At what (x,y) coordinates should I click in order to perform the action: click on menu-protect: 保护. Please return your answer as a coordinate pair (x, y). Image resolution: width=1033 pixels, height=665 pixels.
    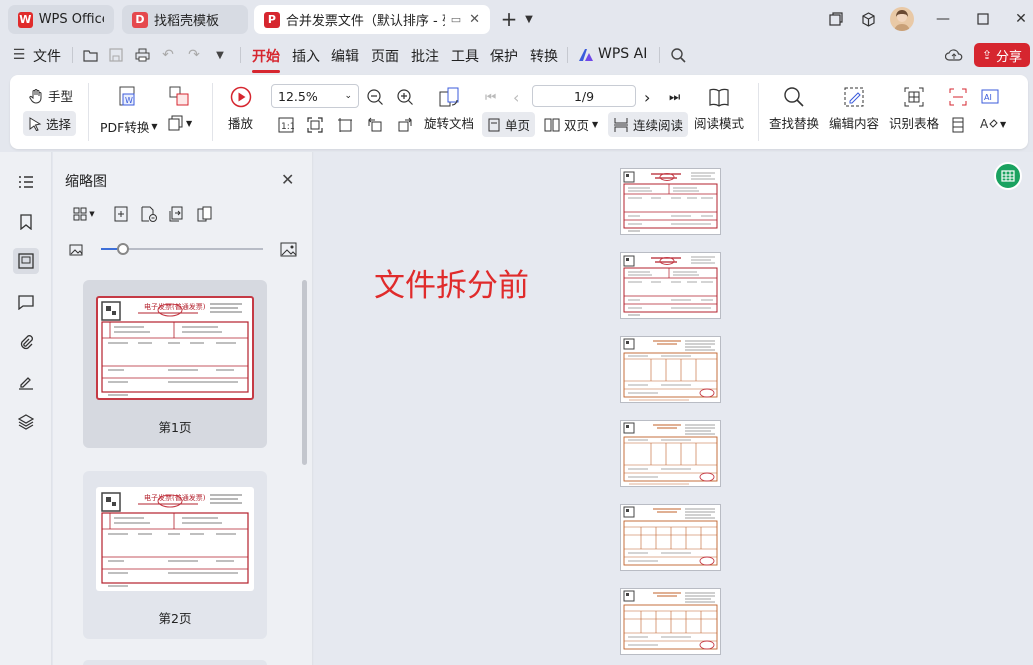
    Looking at the image, I should click on (504, 56).